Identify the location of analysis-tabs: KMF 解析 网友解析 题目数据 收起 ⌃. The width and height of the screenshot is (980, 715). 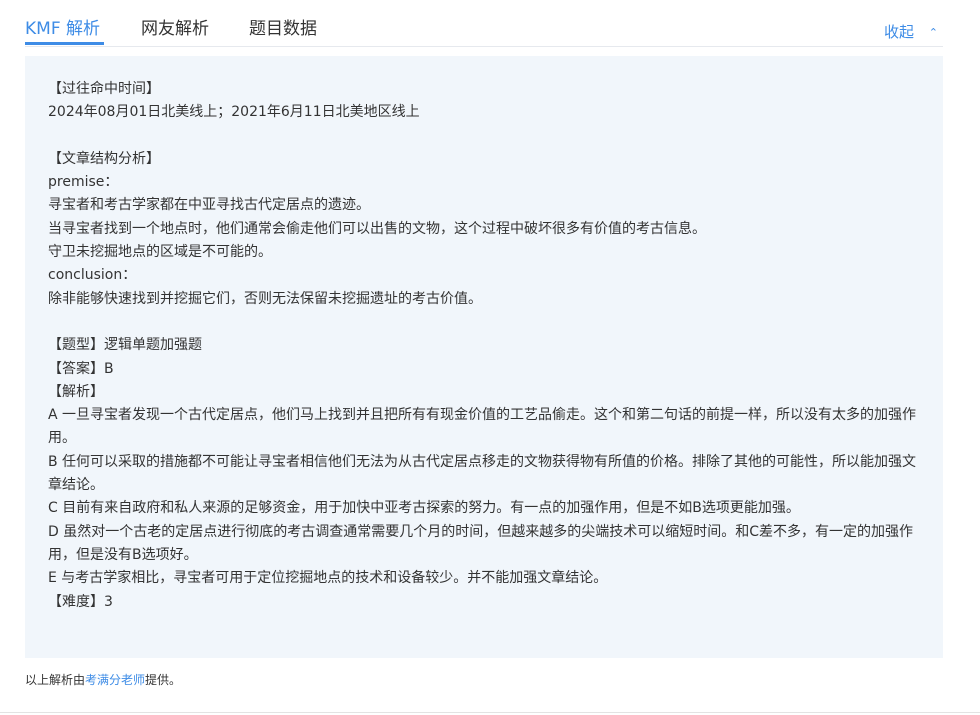
(484, 23).